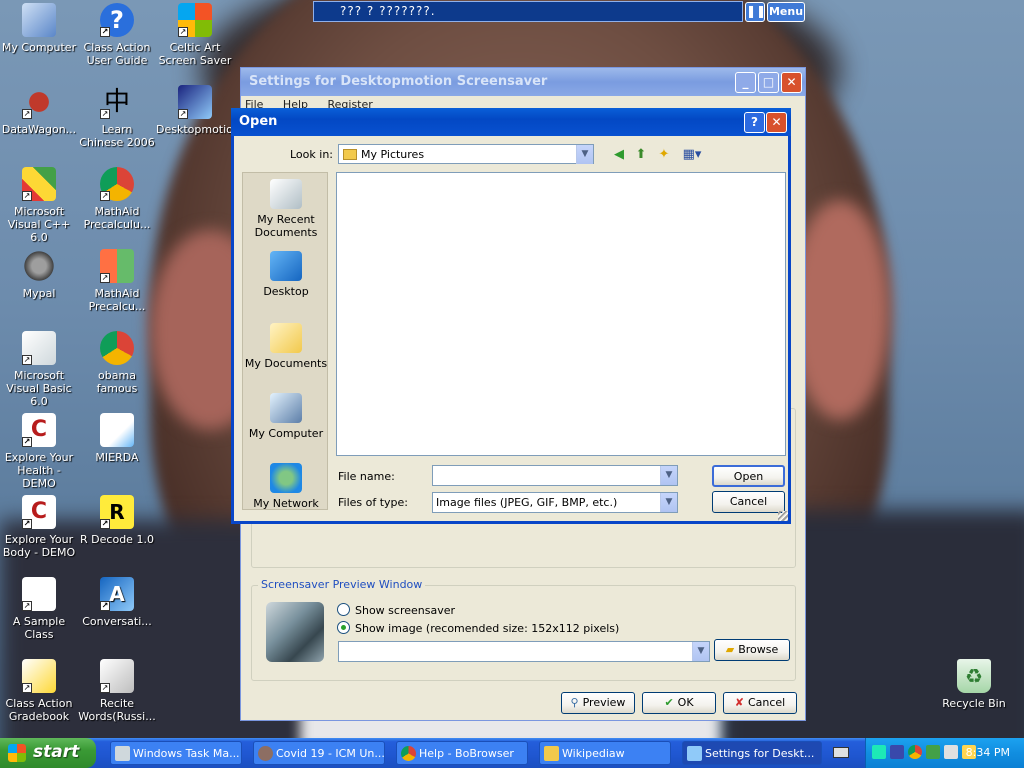  Describe the element at coordinates (988, 752) in the screenshot. I see `clock: 8:34 PM` at that location.